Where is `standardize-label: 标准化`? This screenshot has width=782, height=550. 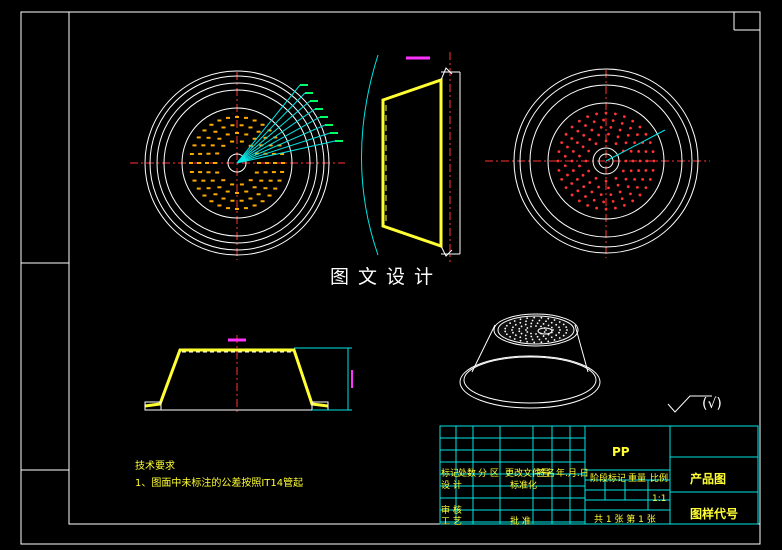
standardize-label: 标准化 is located at coordinates (524, 486).